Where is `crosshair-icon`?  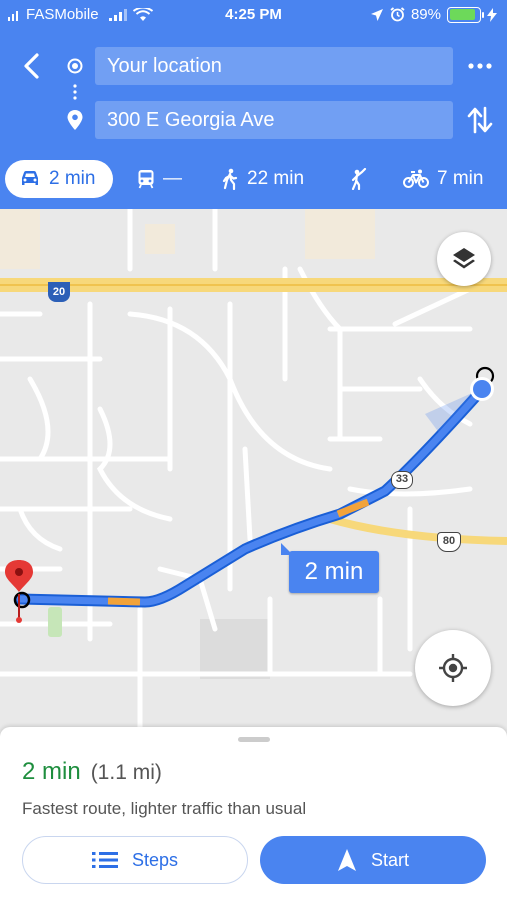 crosshair-icon is located at coordinates (453, 668).